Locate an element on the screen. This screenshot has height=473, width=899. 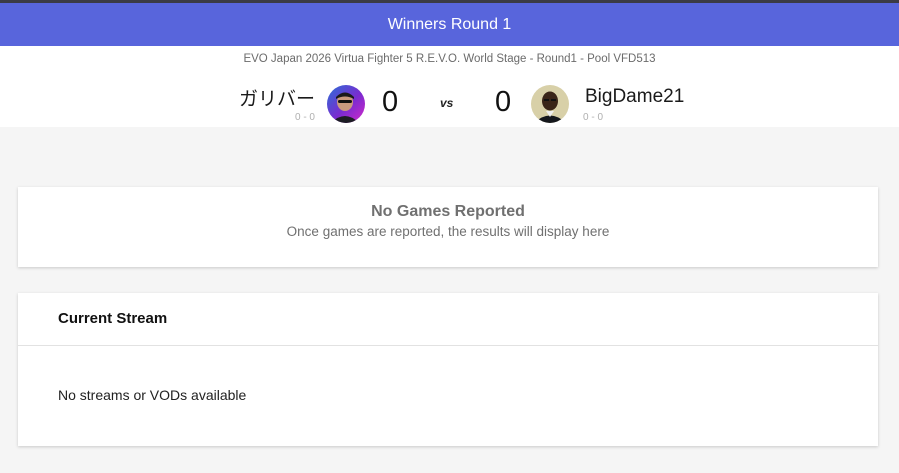
player1-record: 0 - 0 is located at coordinates (304, 117).